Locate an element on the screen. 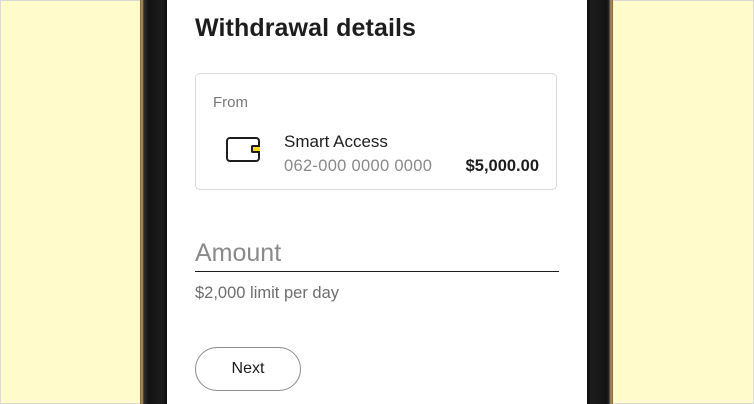 The width and height of the screenshot is (754, 404). wallet-card-icon is located at coordinates (243, 149).